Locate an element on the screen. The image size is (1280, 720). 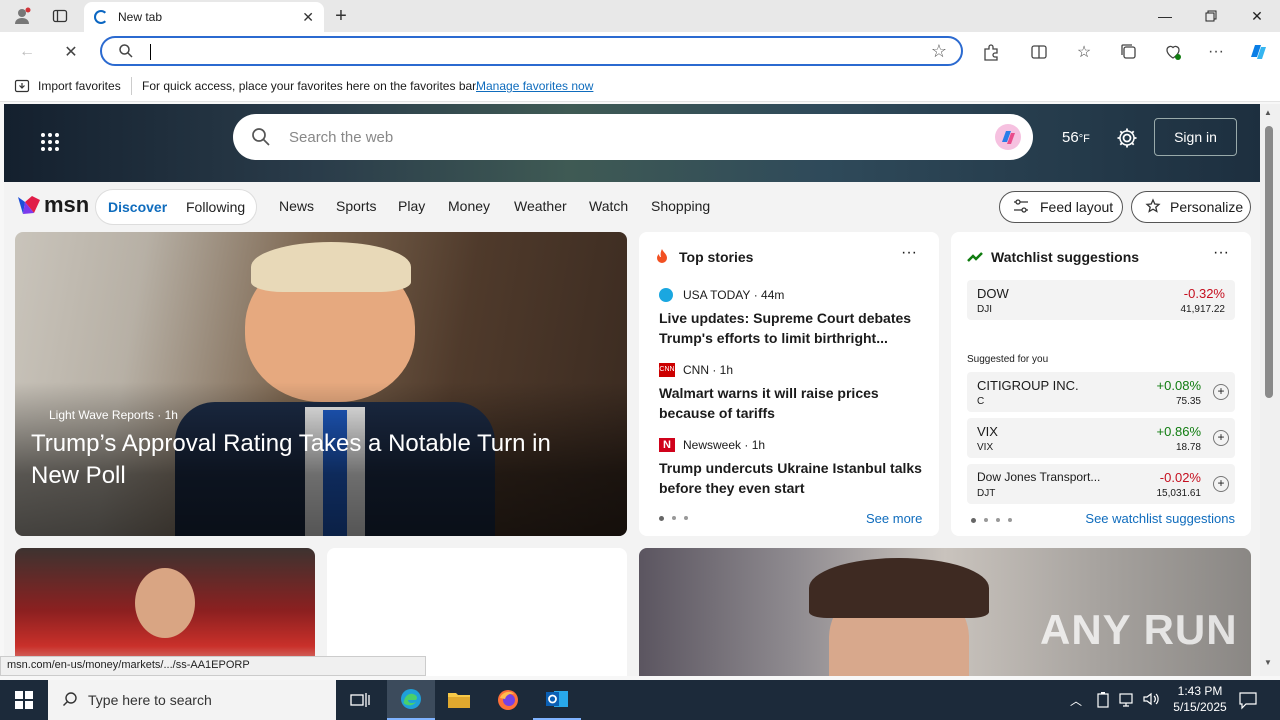
network-icon is located at coordinates (1127, 702).